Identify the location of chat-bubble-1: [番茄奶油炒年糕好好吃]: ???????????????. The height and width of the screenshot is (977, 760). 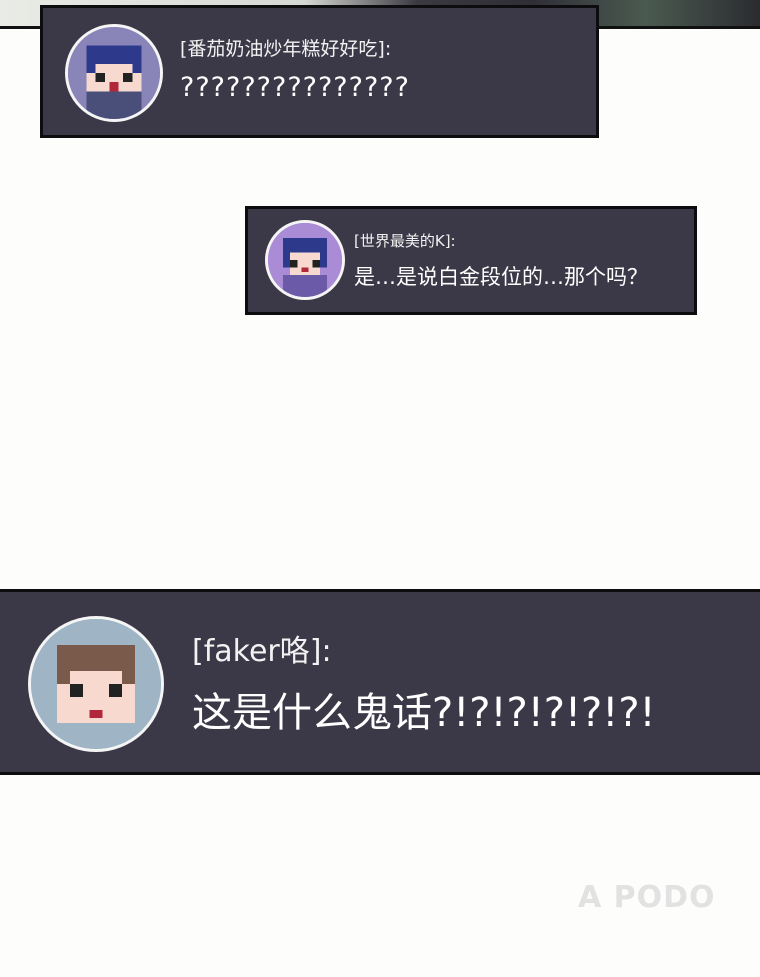
(319, 71).